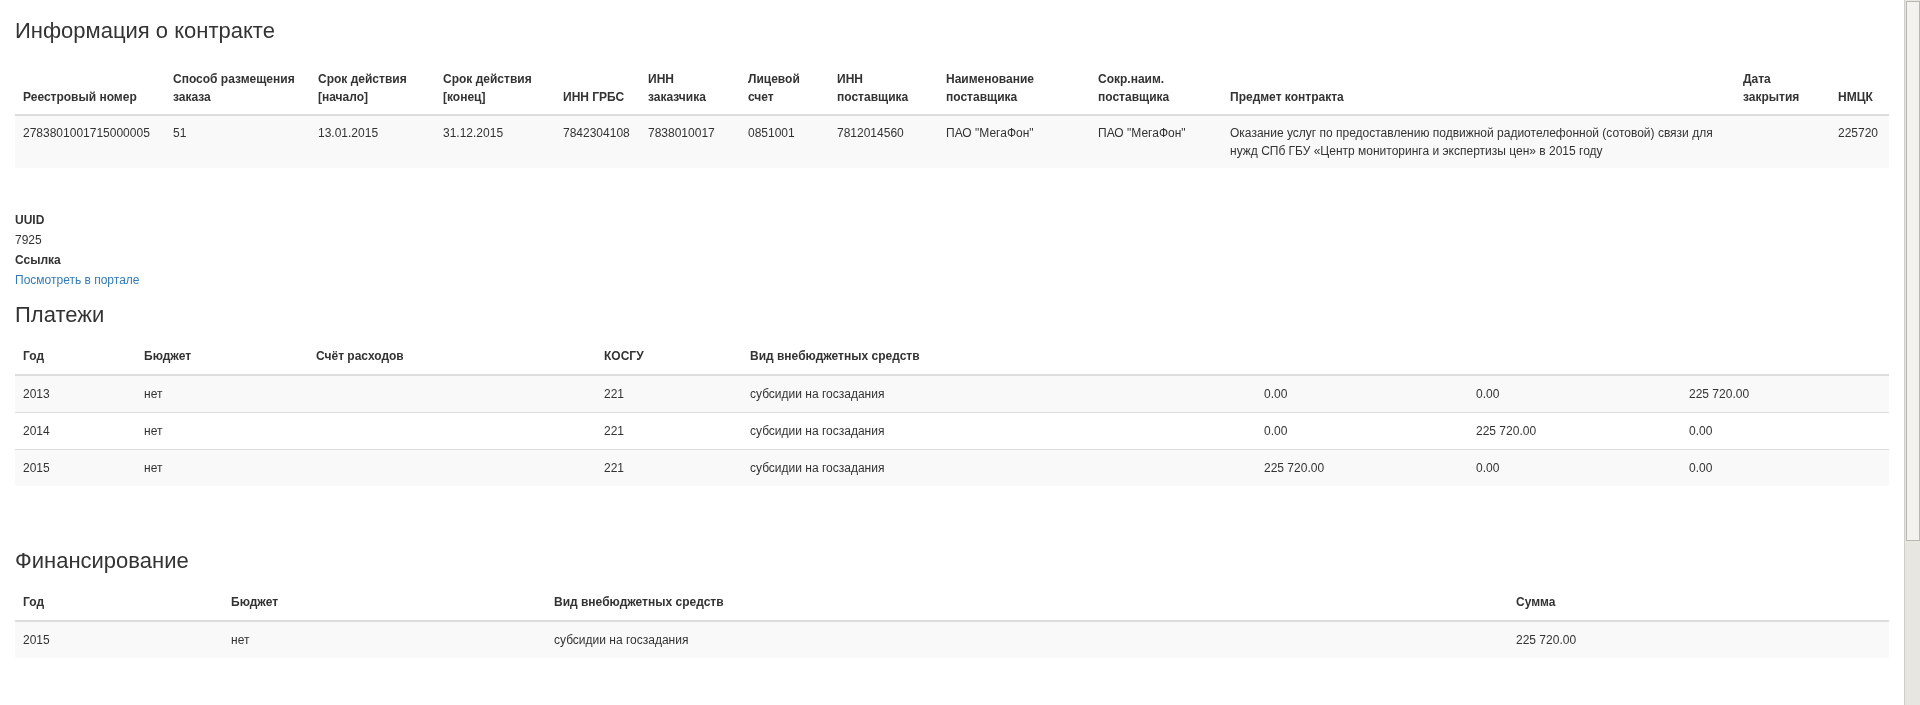  Describe the element at coordinates (1287, 97) in the screenshot. I see `column-header: Предмет контракта` at that location.